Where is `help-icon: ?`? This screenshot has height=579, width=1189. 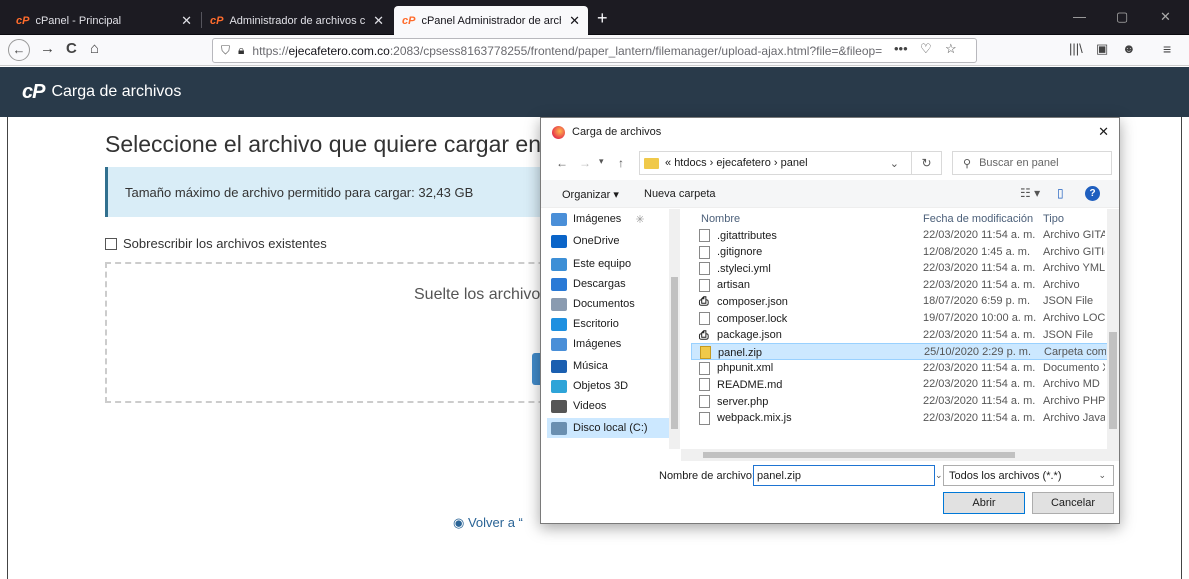
help-icon: ? is located at coordinates (1092, 193).